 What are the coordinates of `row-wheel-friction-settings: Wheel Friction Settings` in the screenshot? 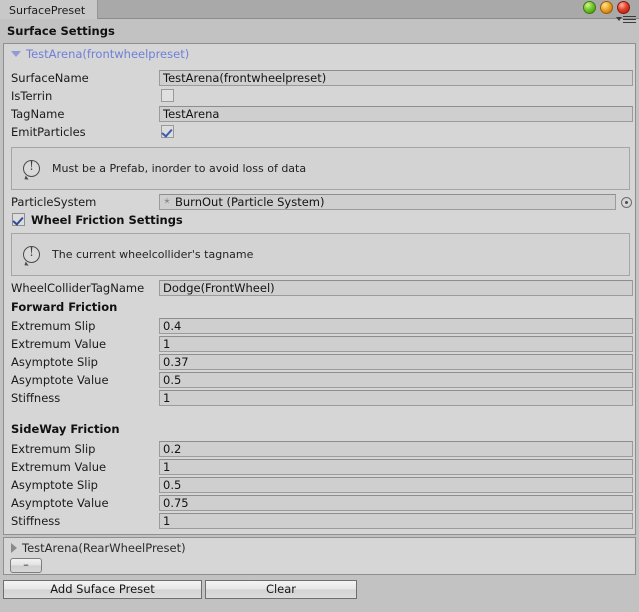 It's located at (319, 220).